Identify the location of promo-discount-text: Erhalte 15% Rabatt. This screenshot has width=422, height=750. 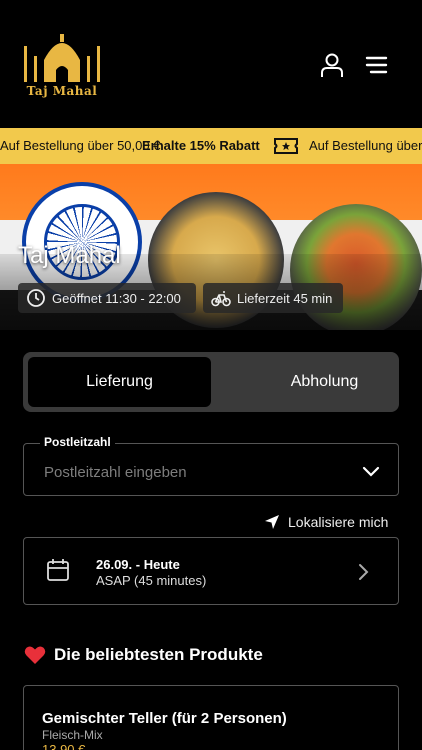
(201, 145).